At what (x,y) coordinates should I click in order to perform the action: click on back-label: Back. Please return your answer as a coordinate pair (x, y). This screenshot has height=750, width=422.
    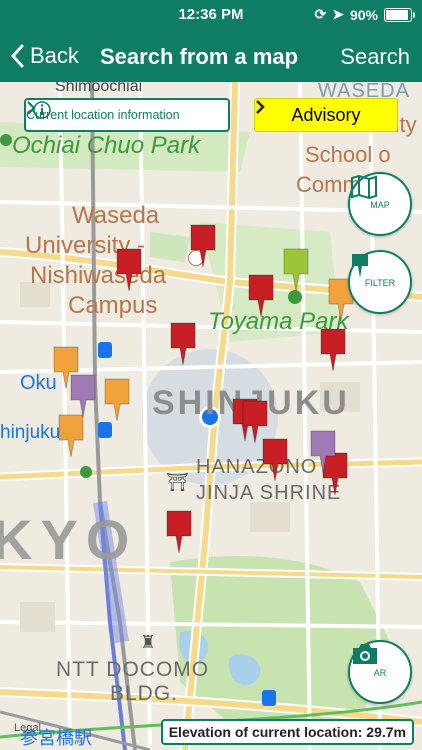
    Looking at the image, I should click on (54, 55).